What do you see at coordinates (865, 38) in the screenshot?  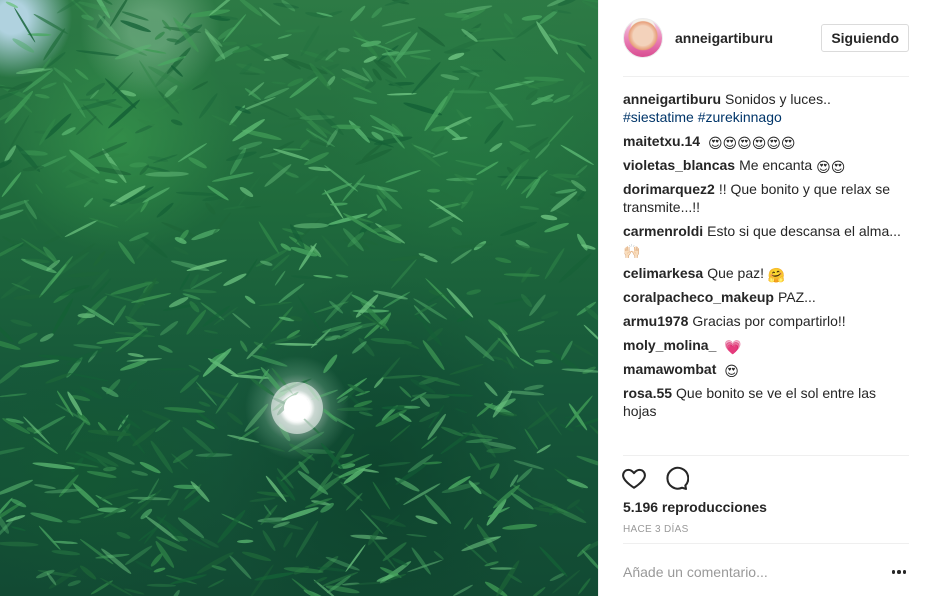 I see `following-button: Siguiendo` at bounding box center [865, 38].